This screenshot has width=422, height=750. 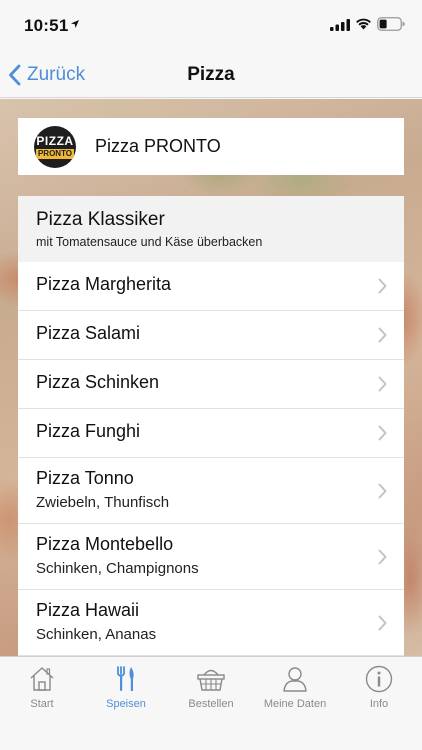 What do you see at coordinates (46, 25) in the screenshot?
I see `status-time: 10:51` at bounding box center [46, 25].